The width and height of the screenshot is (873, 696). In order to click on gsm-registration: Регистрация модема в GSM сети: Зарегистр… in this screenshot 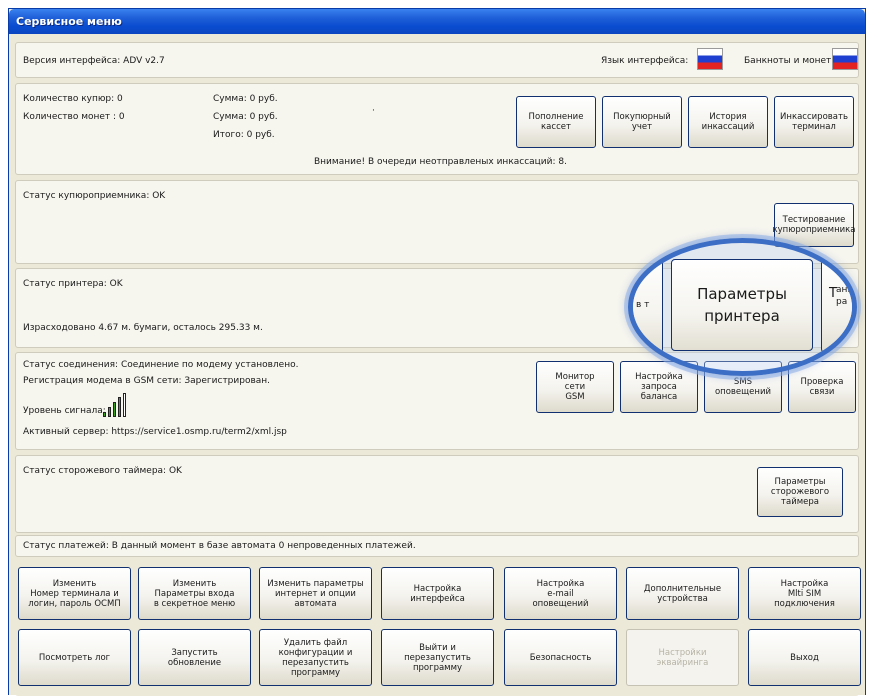, I will do `click(147, 381)`.